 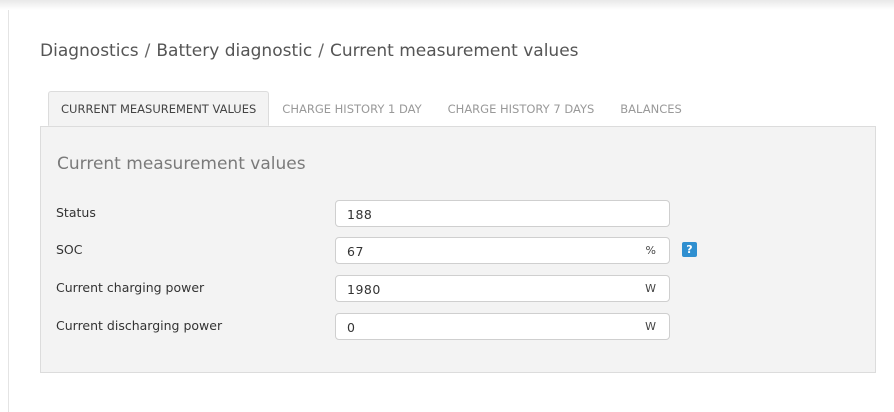 What do you see at coordinates (650, 326) in the screenshot?
I see `discharging-power-unit: W` at bounding box center [650, 326].